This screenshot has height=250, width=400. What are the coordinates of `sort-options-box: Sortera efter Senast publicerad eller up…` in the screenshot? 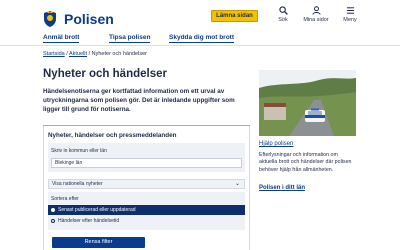 It's located at (146, 211).